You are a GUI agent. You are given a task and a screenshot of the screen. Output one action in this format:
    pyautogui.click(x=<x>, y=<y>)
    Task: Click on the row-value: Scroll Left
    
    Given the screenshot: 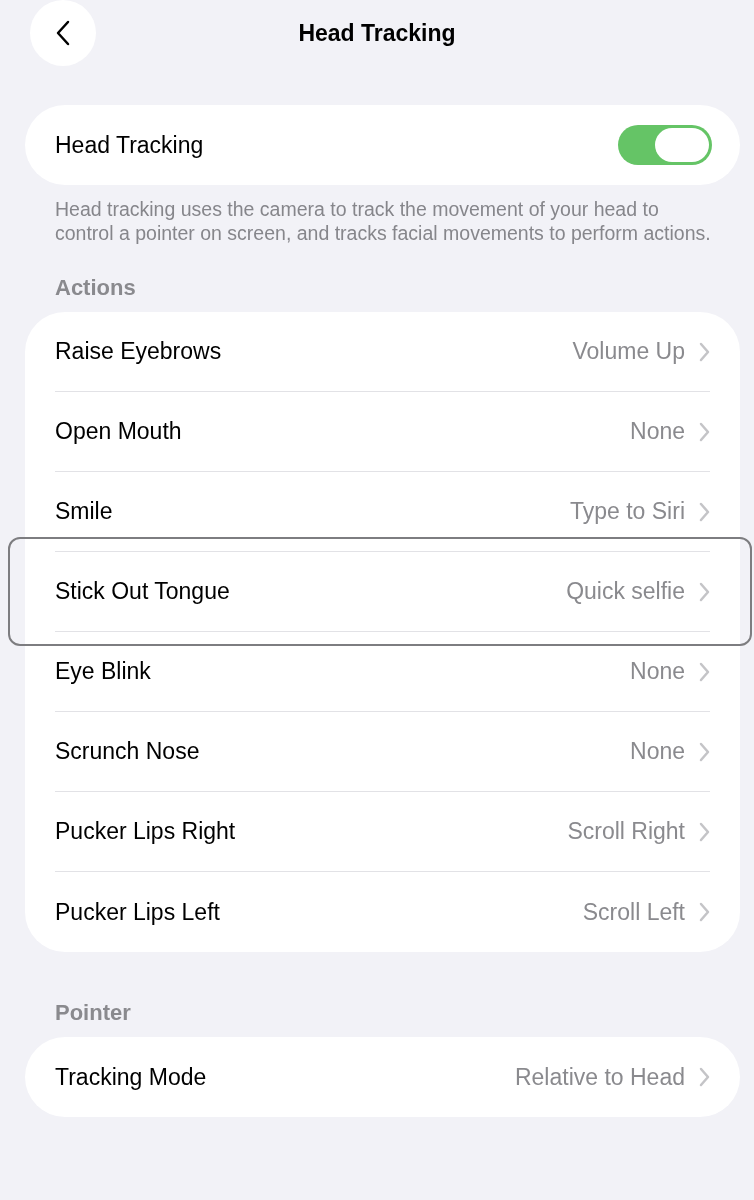 What is the action you would take?
    pyautogui.click(x=633, y=912)
    